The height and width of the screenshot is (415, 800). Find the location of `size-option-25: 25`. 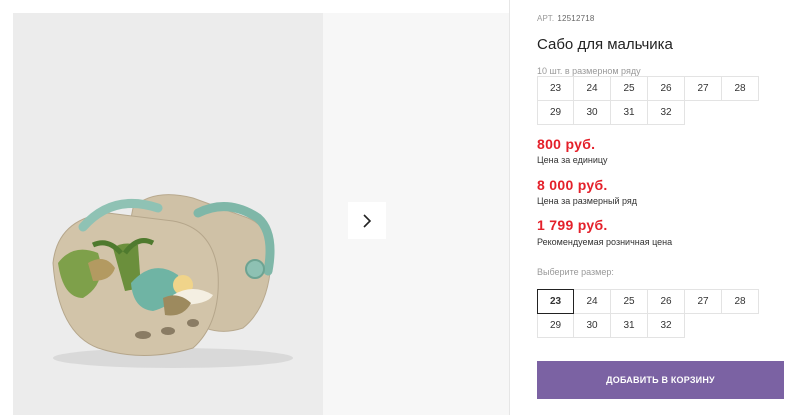

size-option-25: 25 is located at coordinates (629, 301).